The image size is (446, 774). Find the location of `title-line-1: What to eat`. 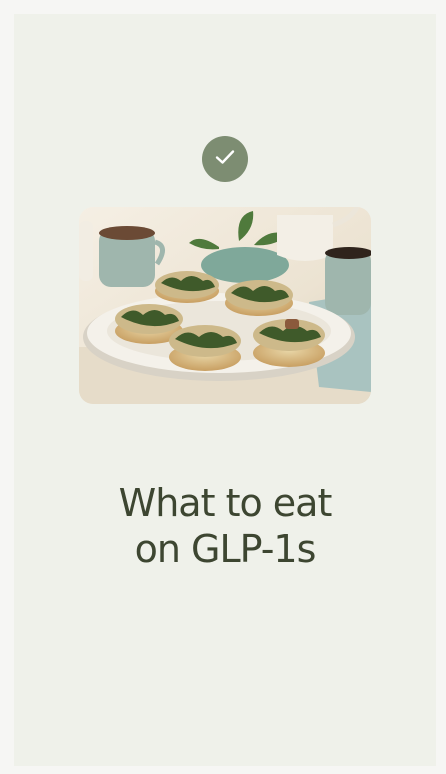

title-line-1: What to eat is located at coordinates (225, 503).